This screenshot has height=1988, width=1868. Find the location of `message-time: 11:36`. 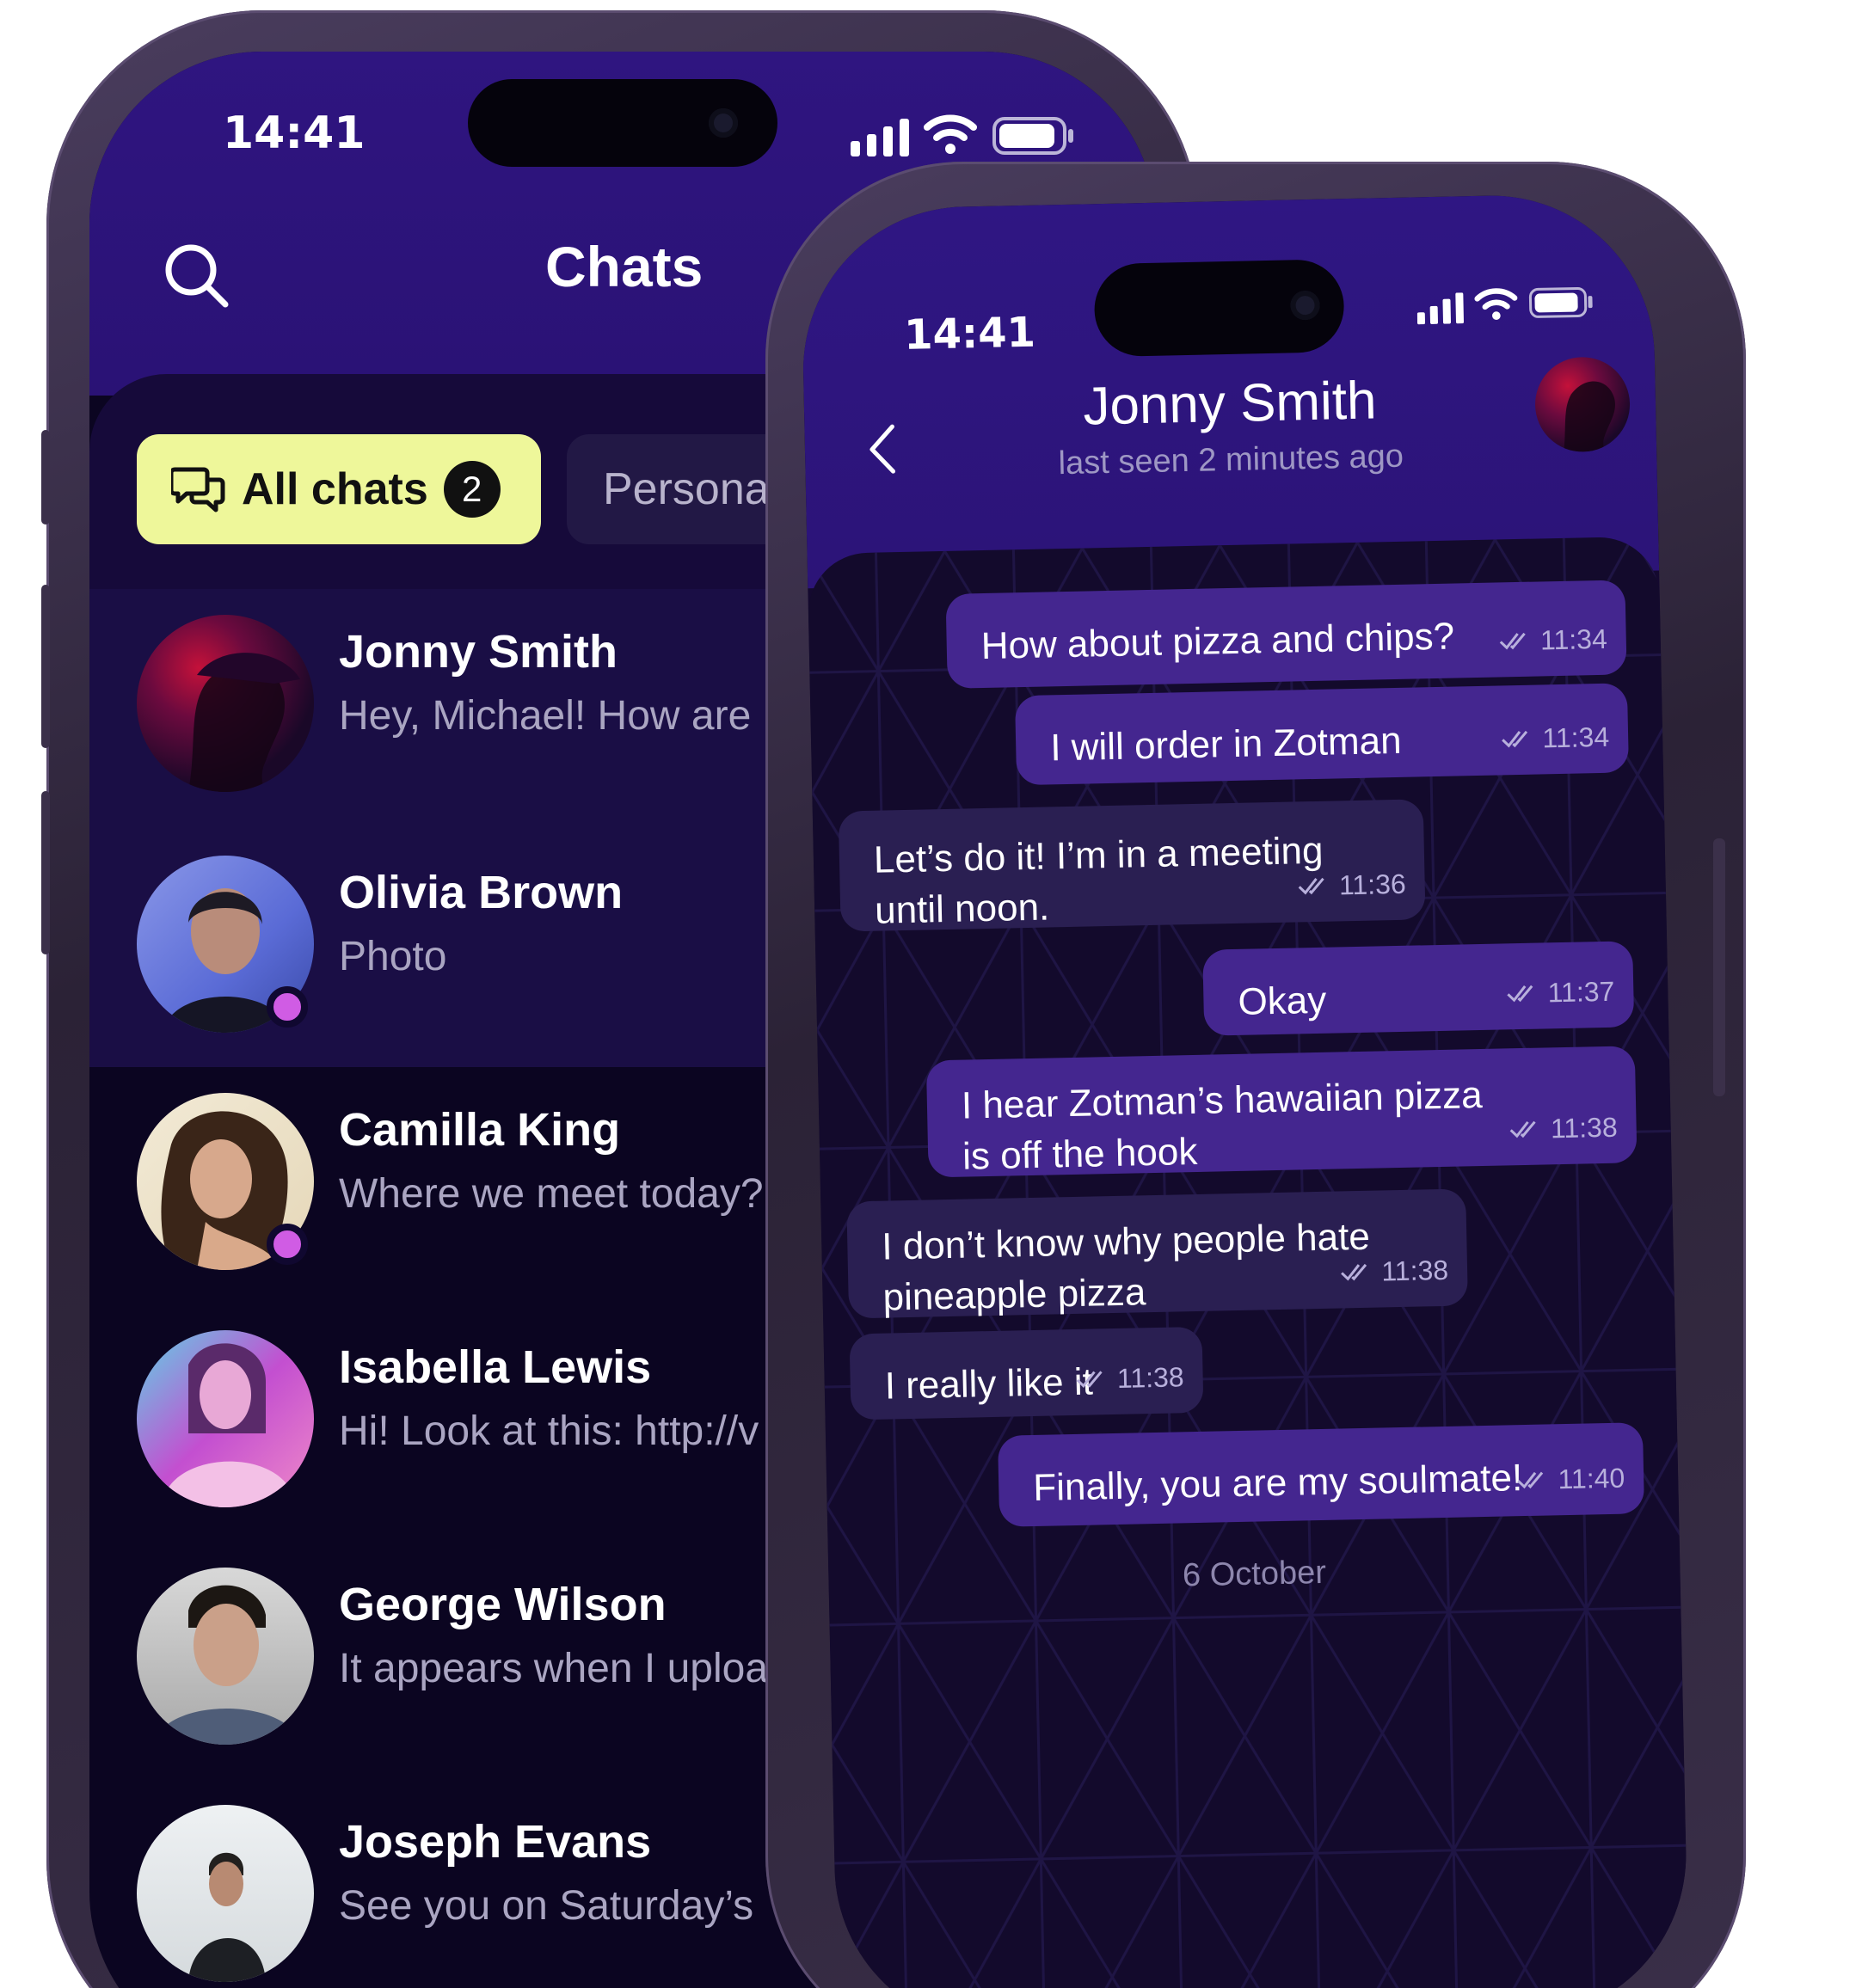

message-time: 11:36 is located at coordinates (1372, 885).